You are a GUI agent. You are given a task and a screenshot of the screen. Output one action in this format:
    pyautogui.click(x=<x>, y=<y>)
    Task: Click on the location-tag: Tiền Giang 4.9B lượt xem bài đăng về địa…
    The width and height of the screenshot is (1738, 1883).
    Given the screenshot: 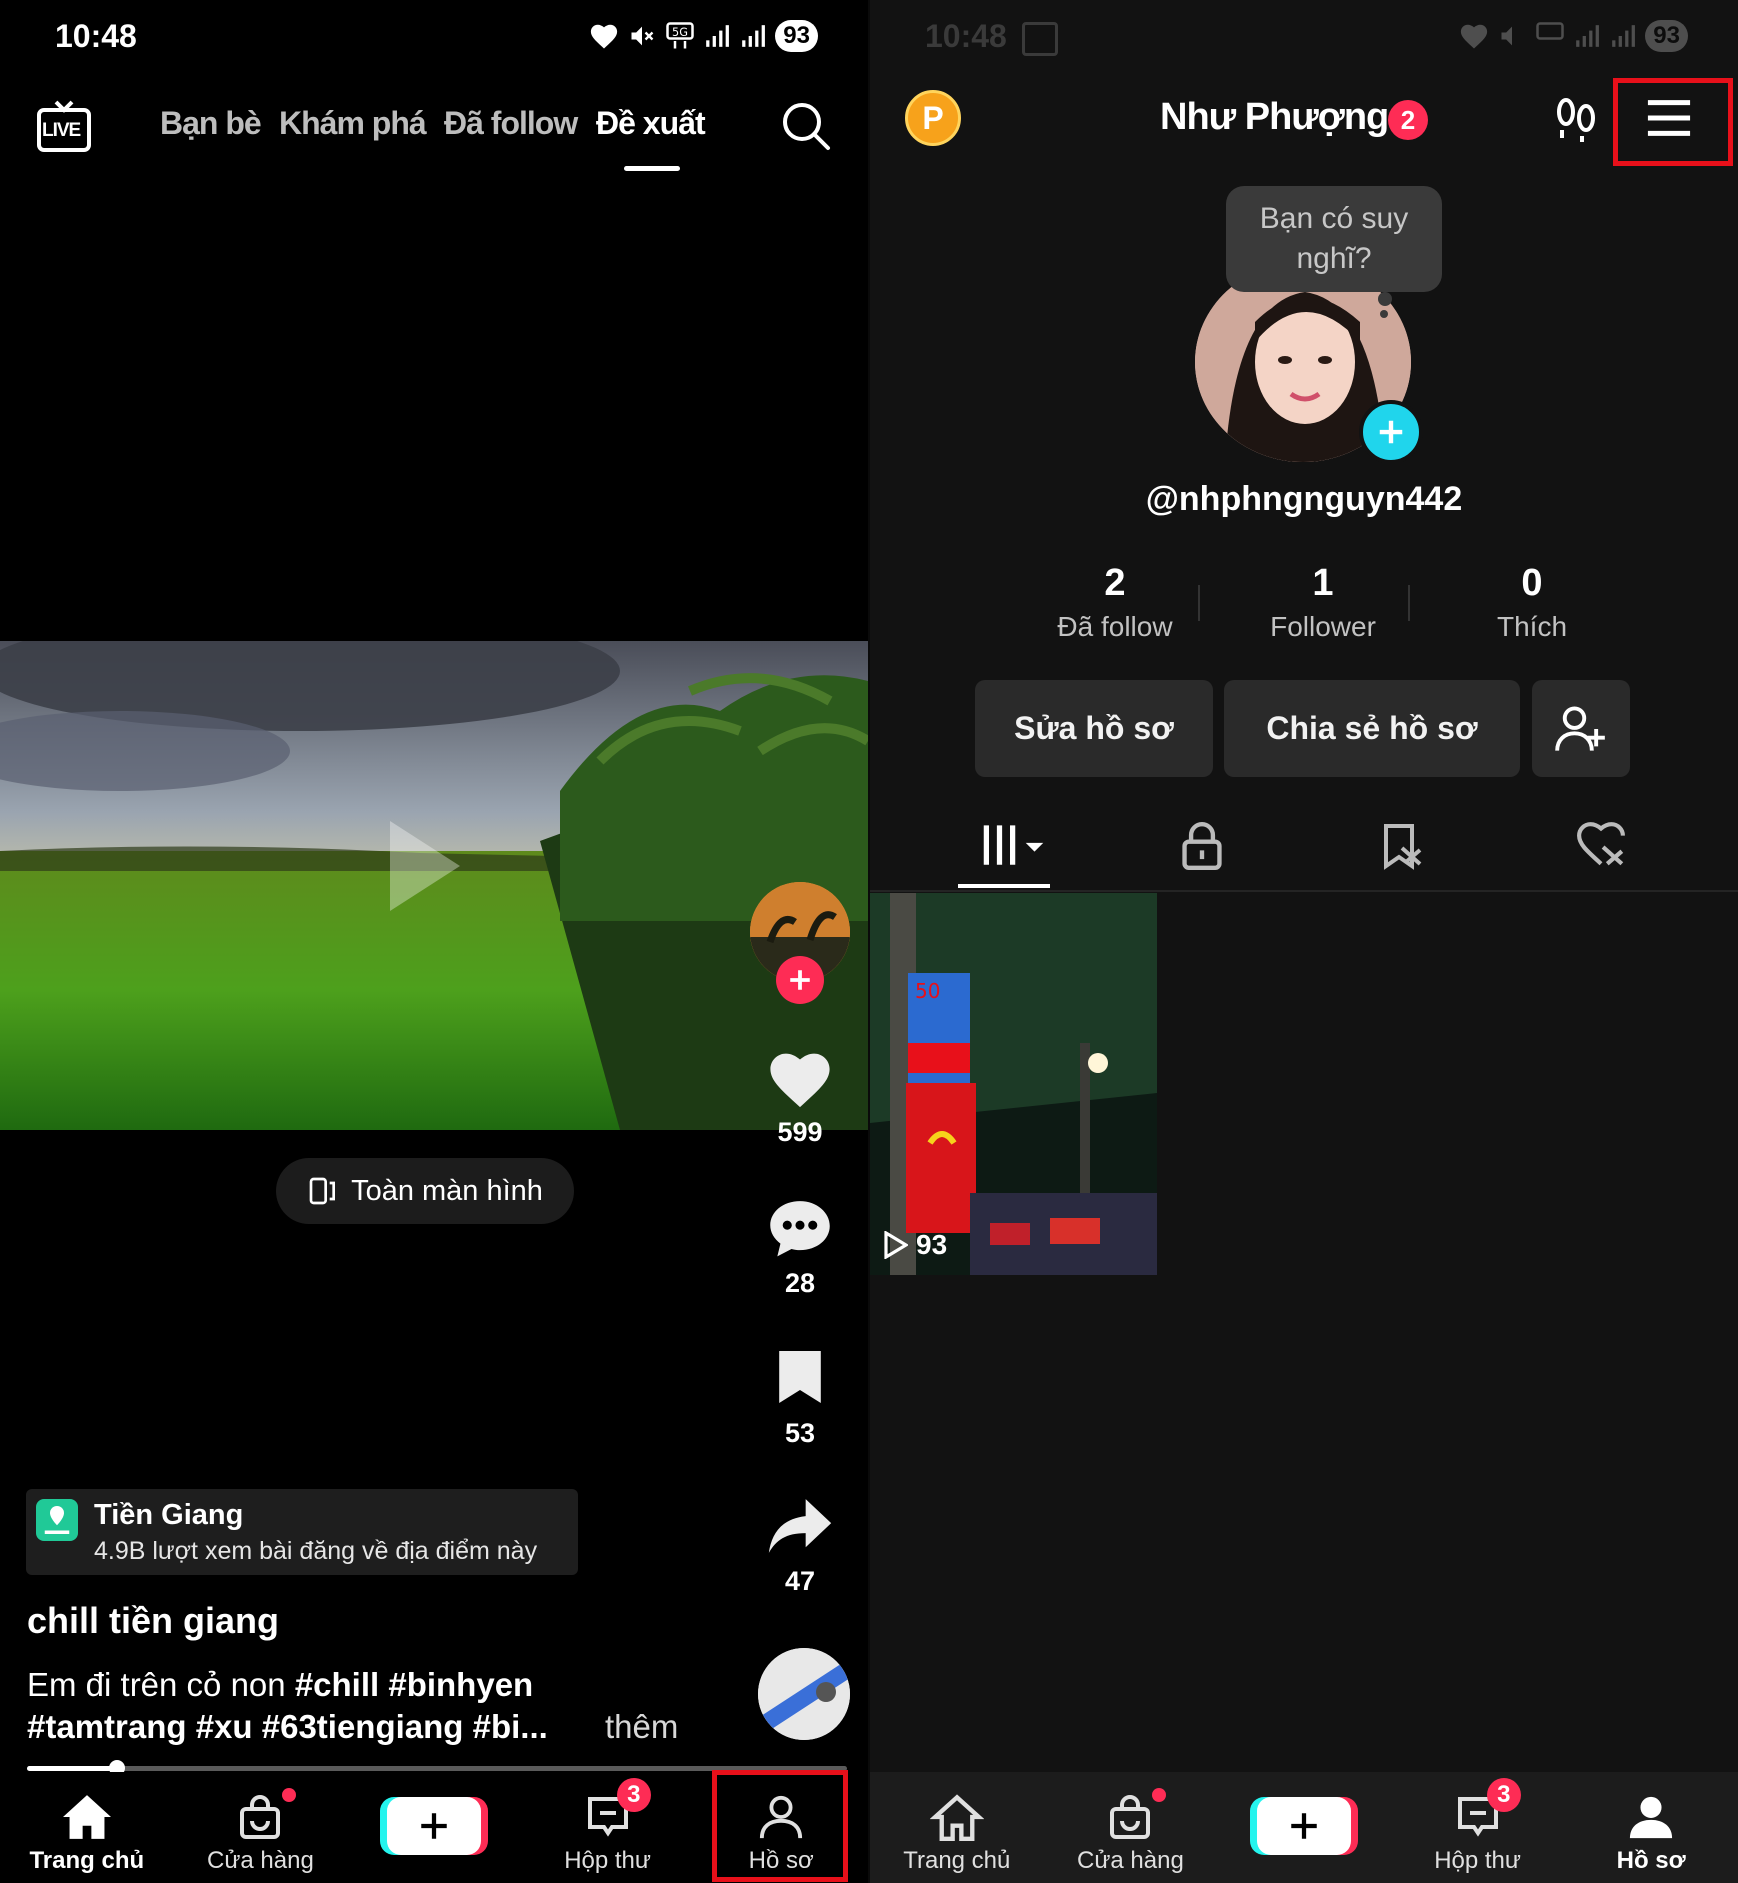 What is the action you would take?
    pyautogui.click(x=302, y=1532)
    